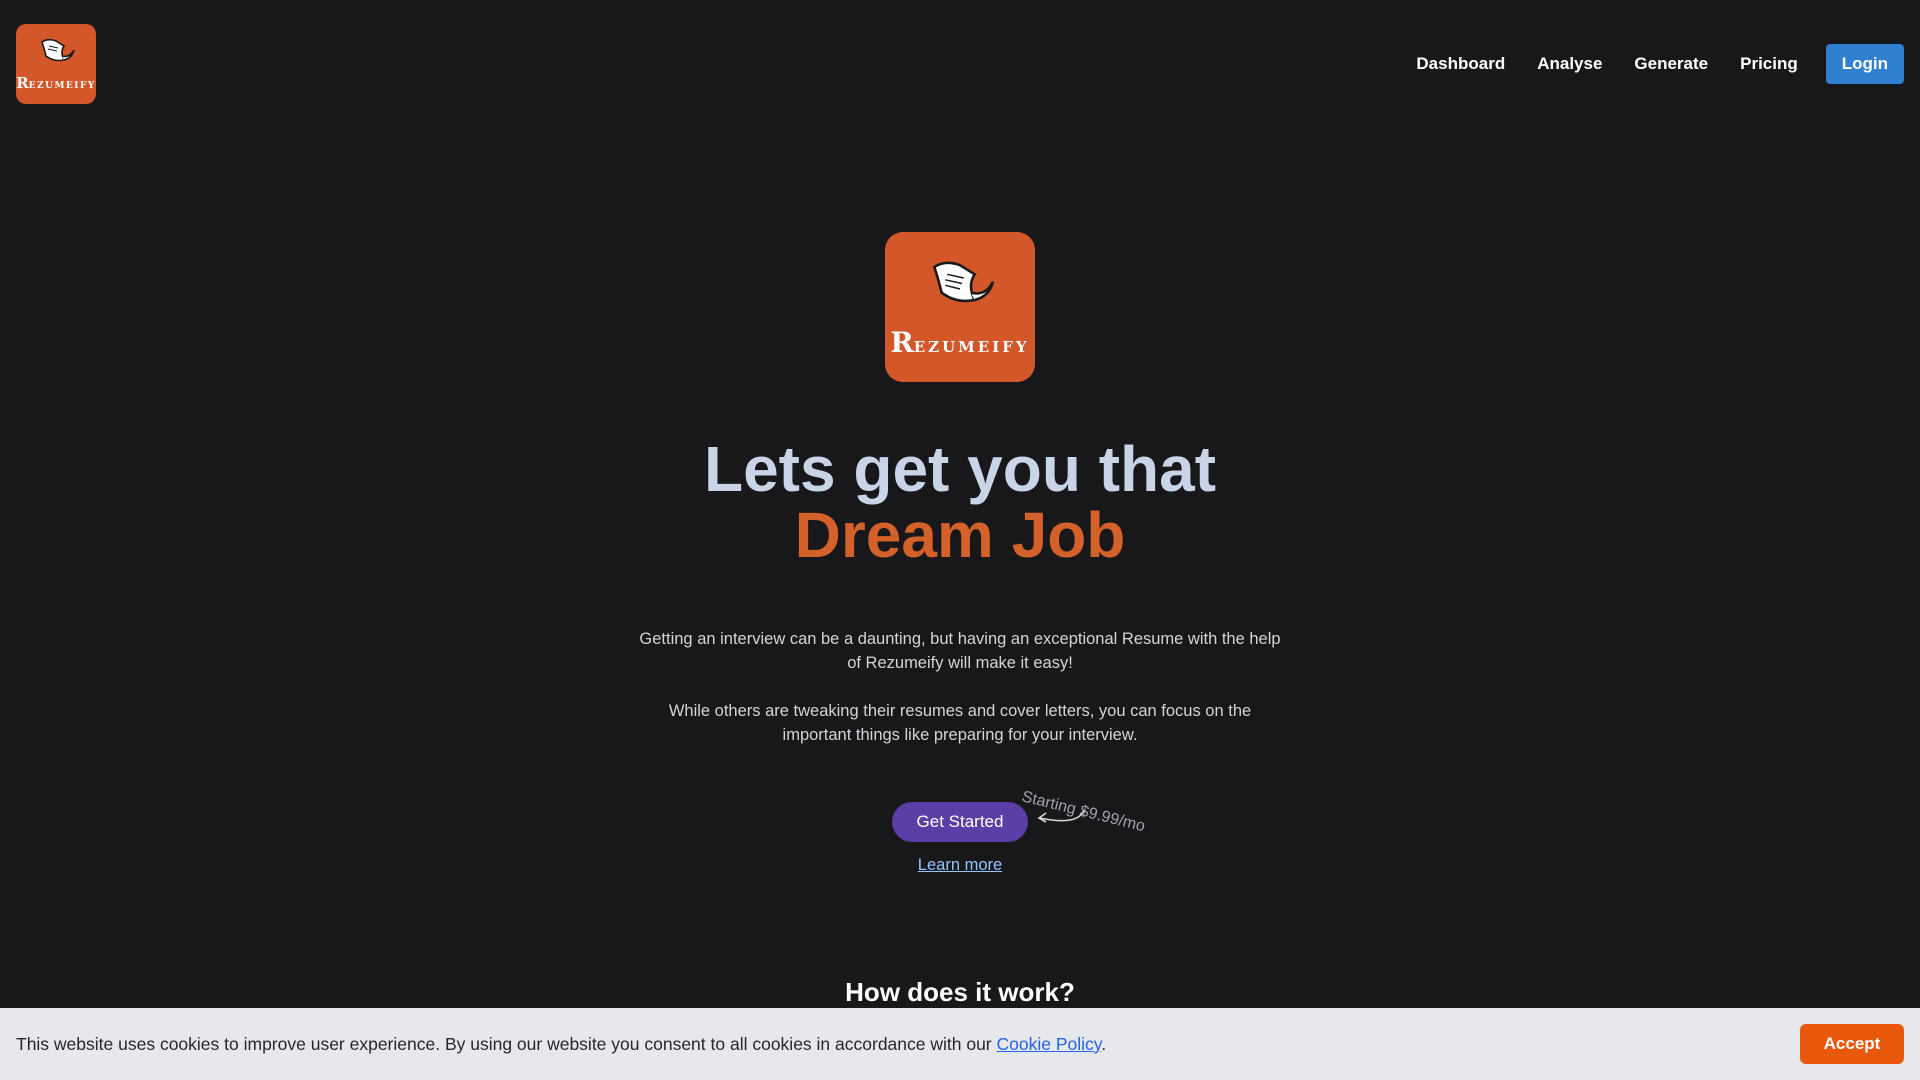 The height and width of the screenshot is (1080, 1920). I want to click on learn-more-link: Learn more, so click(960, 865).